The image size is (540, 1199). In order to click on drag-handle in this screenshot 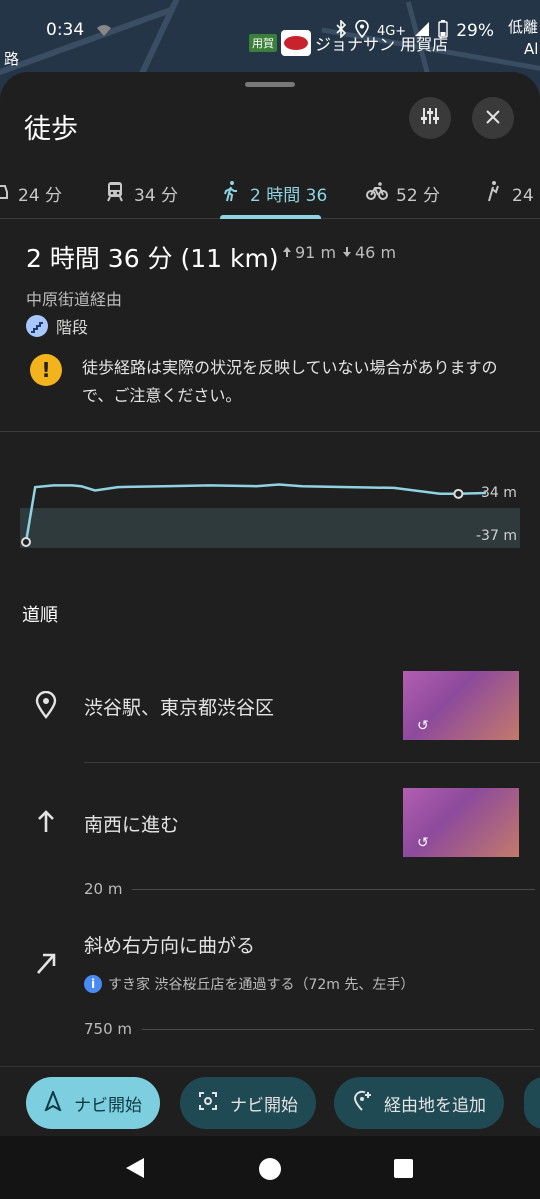, I will do `click(270, 84)`.